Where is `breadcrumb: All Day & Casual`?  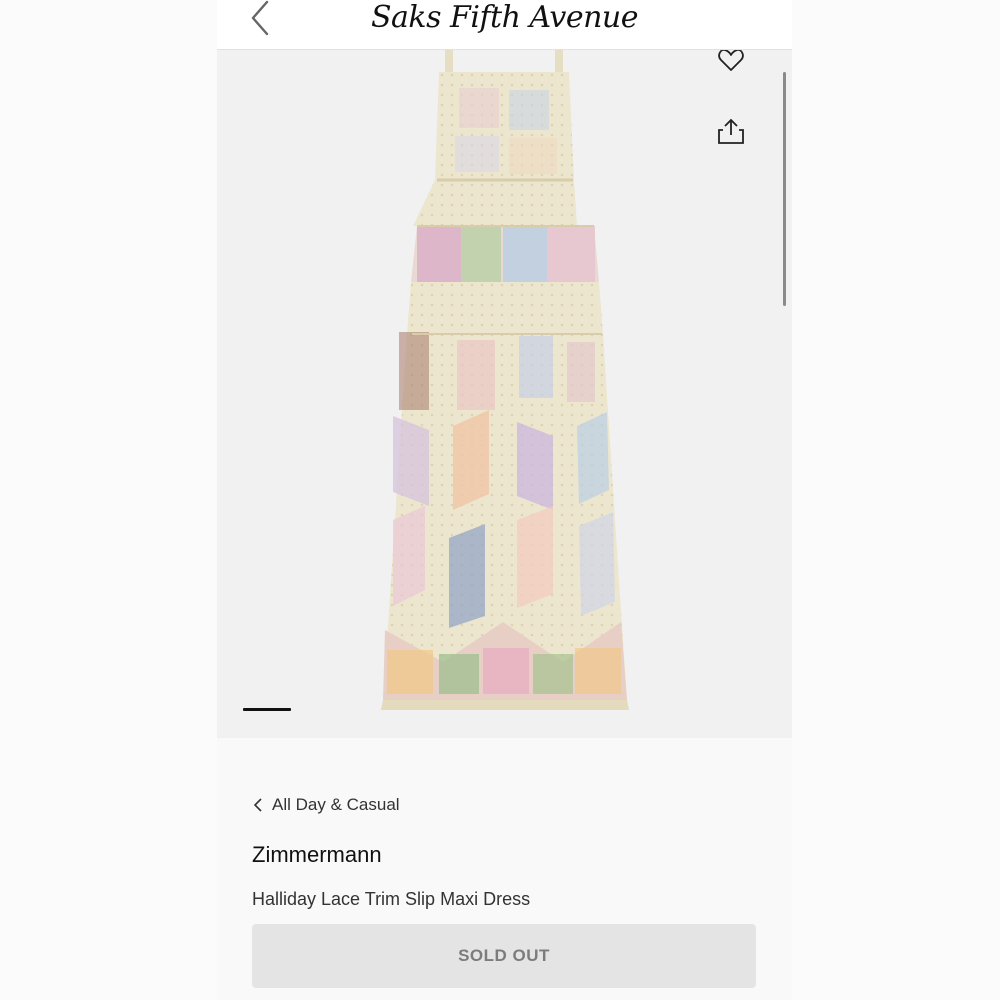 breadcrumb: All Day & Casual is located at coordinates (326, 805).